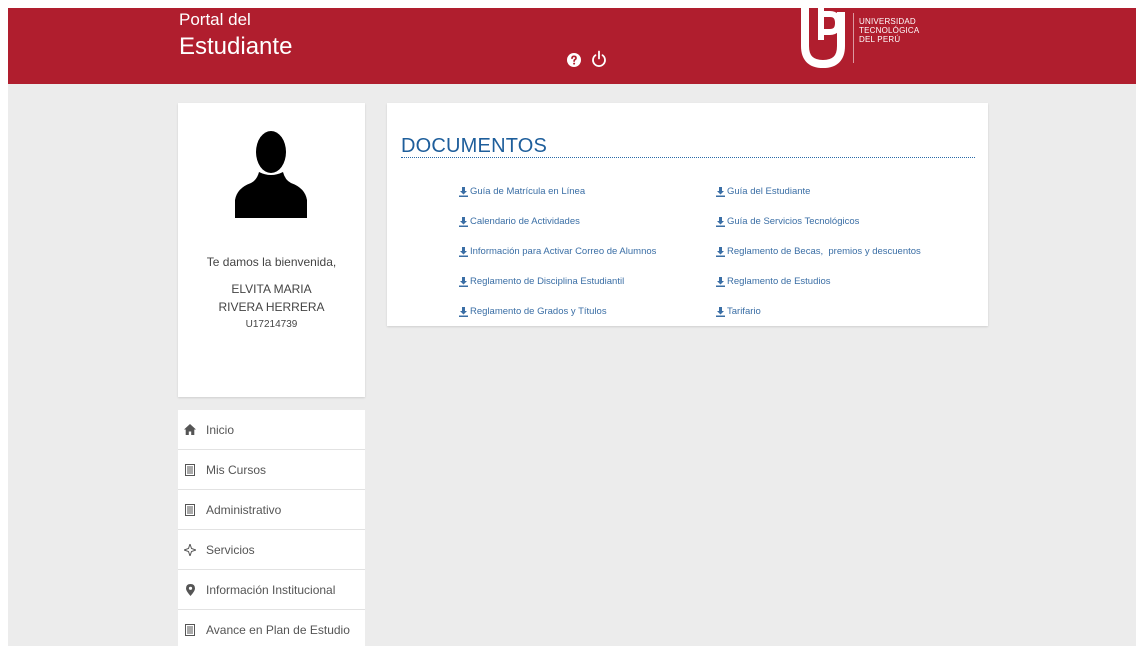 Image resolution: width=1136 pixels, height=646 pixels. What do you see at coordinates (190, 549) in the screenshot?
I see `services-icon` at bounding box center [190, 549].